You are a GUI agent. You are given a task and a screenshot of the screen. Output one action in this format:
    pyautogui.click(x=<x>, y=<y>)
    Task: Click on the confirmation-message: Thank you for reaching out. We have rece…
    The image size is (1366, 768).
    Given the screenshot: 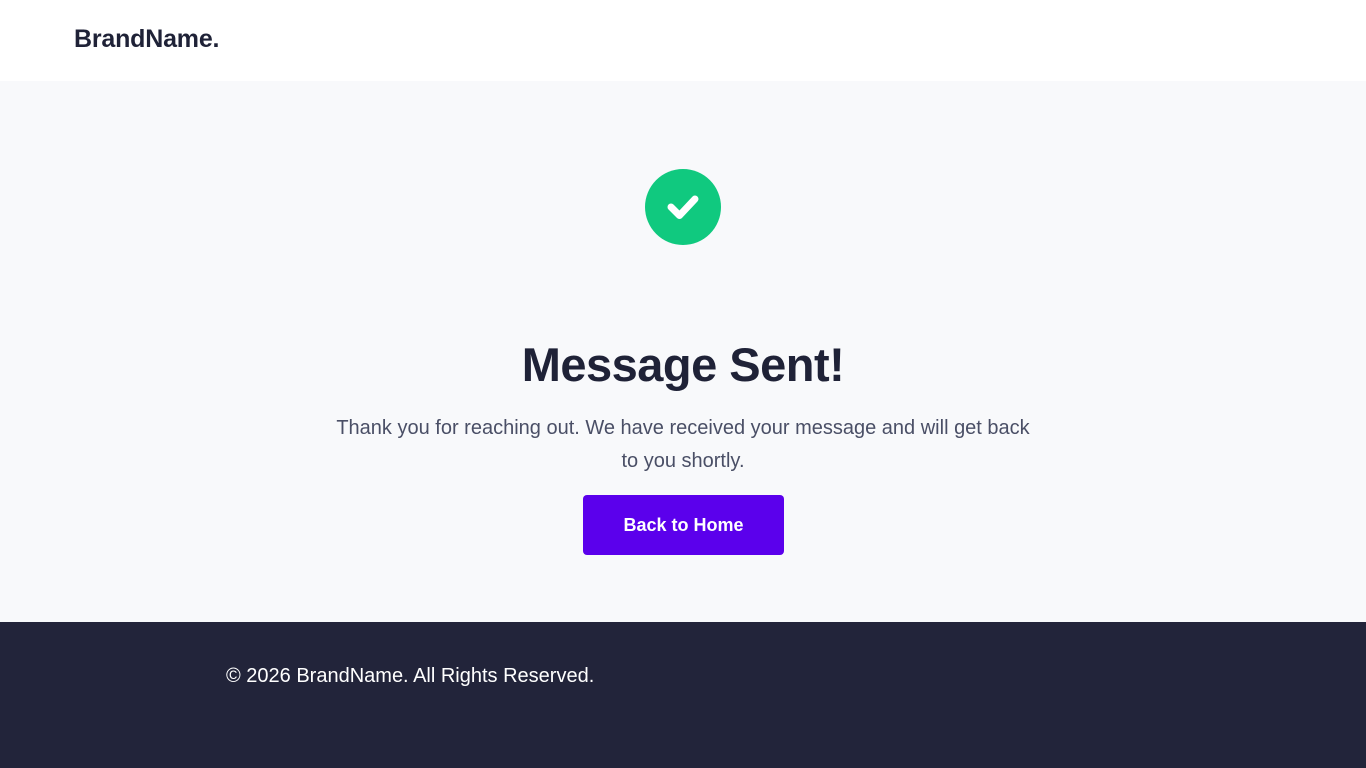 What is the action you would take?
    pyautogui.click(x=683, y=444)
    